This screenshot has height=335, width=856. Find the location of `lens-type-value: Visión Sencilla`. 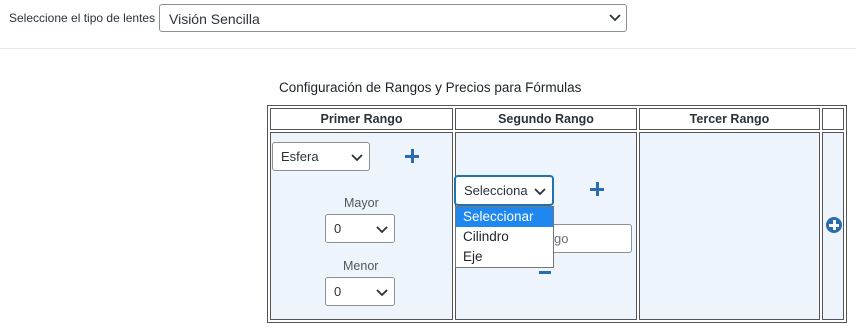

lens-type-value: Visión Sencilla is located at coordinates (214, 19).